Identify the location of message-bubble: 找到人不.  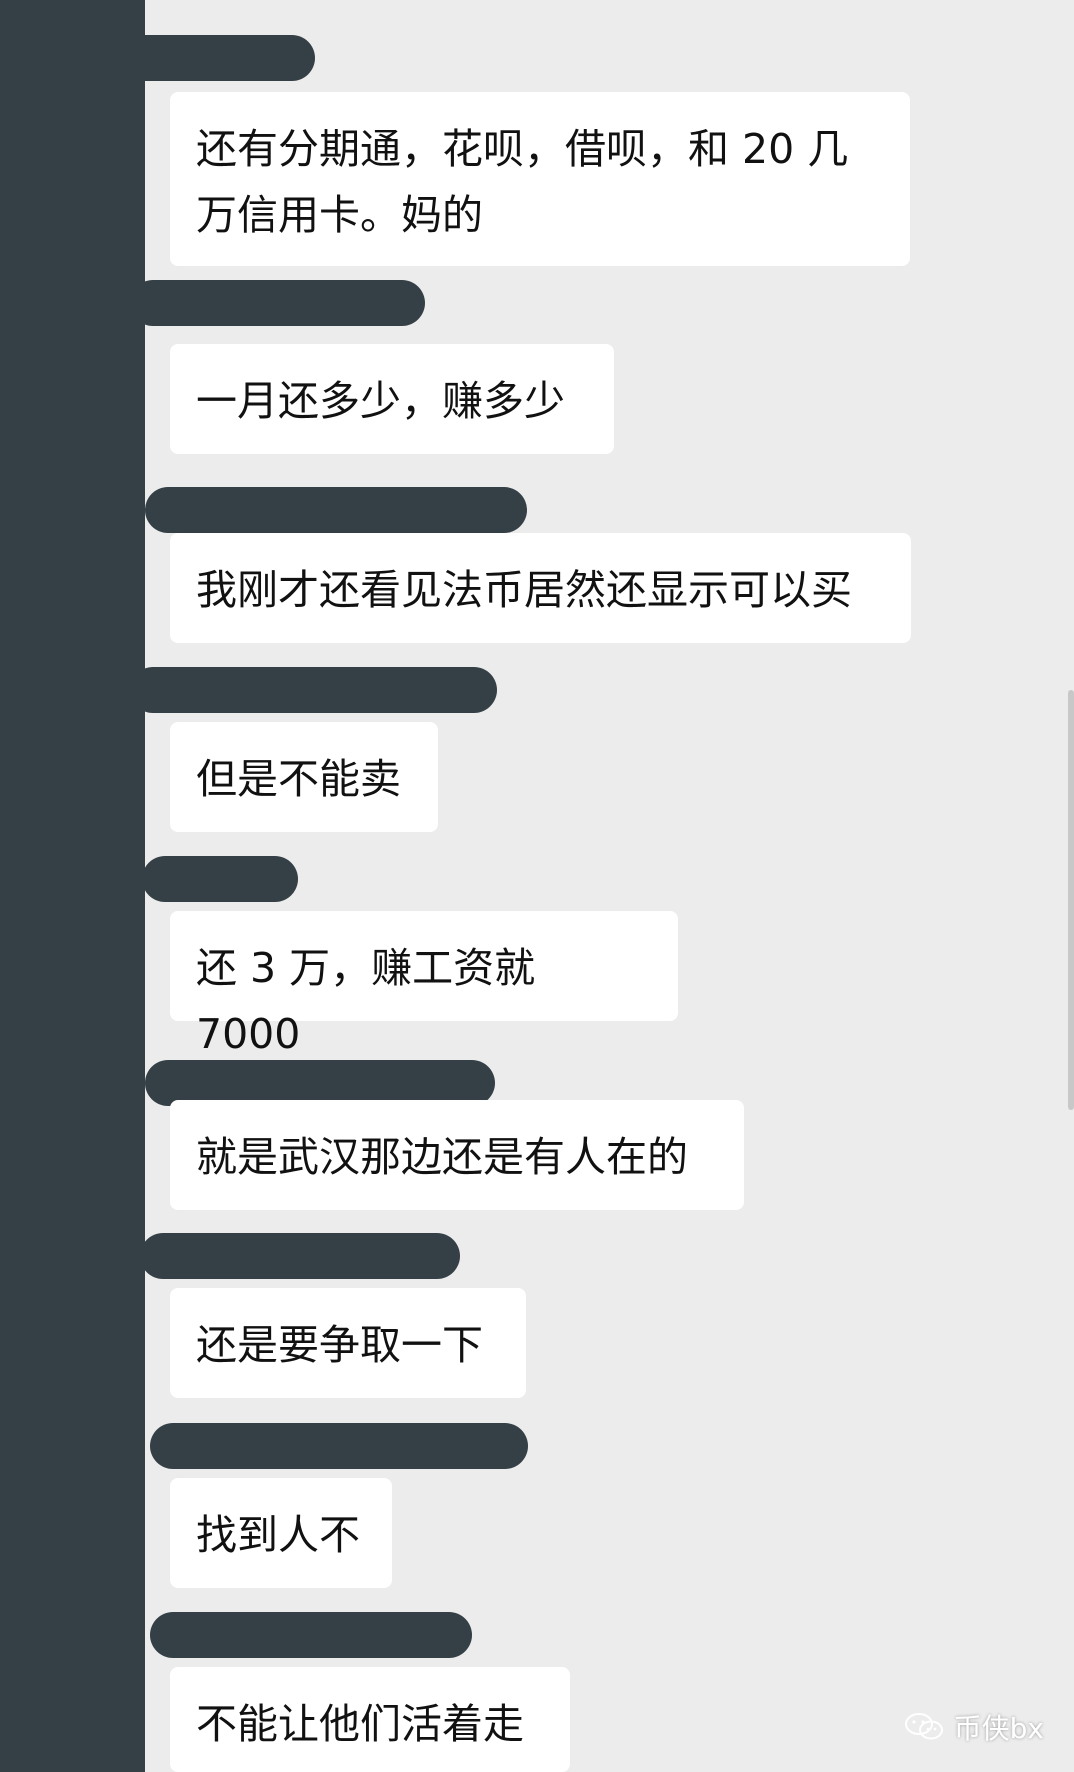
(281, 1533).